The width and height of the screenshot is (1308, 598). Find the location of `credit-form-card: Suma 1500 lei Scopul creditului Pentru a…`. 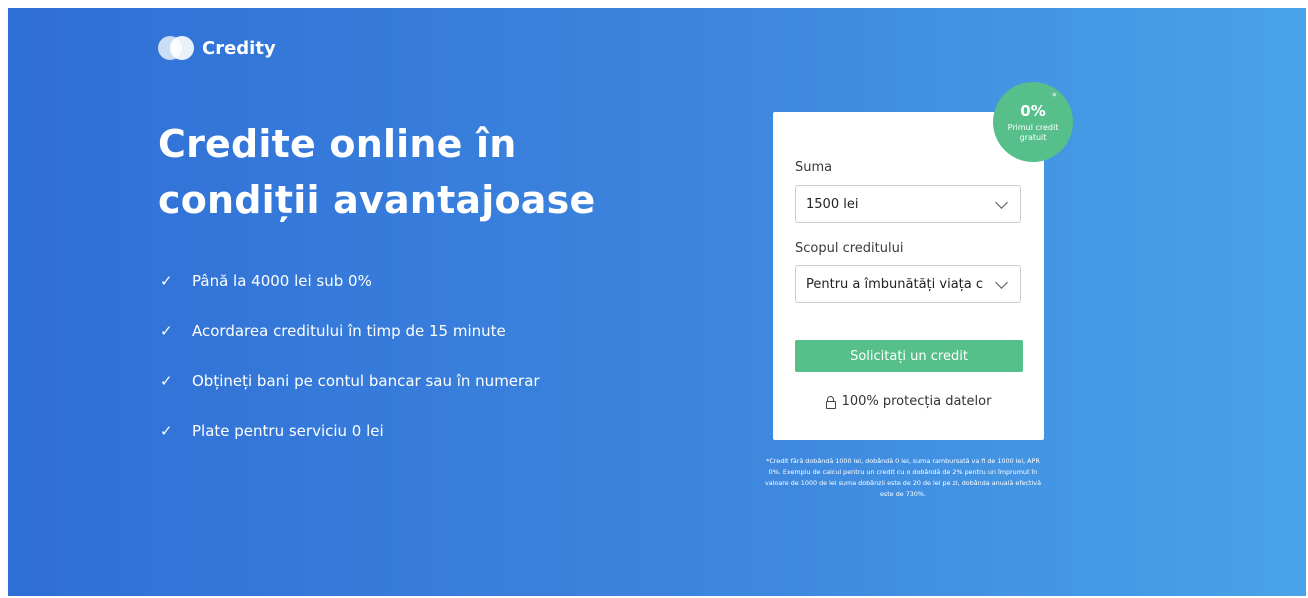

credit-form-card: Suma 1500 lei Scopul creditului Pentru a… is located at coordinates (908, 276).